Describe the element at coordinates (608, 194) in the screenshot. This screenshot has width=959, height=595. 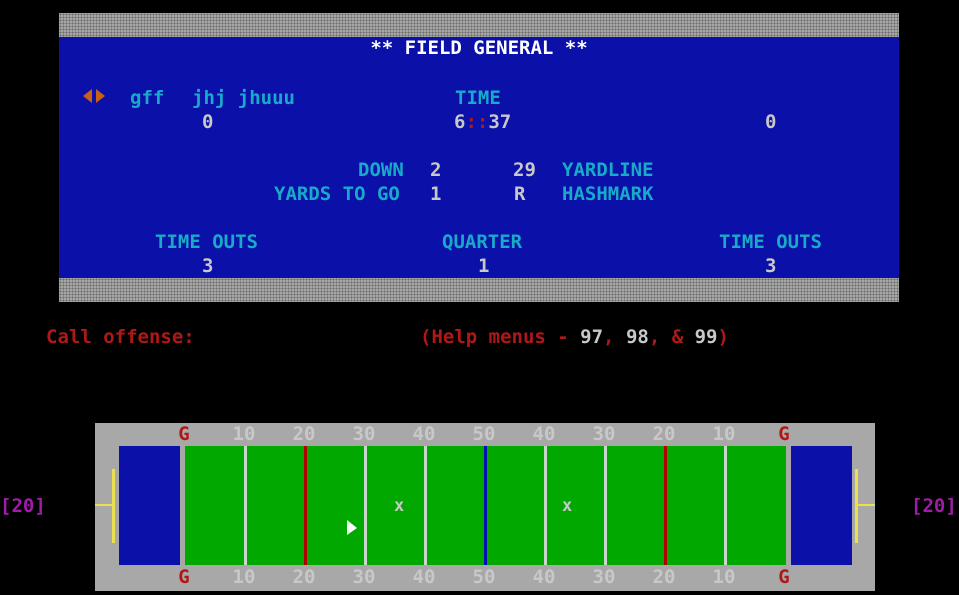
I see `hashmark-label: HASHMARK` at that location.